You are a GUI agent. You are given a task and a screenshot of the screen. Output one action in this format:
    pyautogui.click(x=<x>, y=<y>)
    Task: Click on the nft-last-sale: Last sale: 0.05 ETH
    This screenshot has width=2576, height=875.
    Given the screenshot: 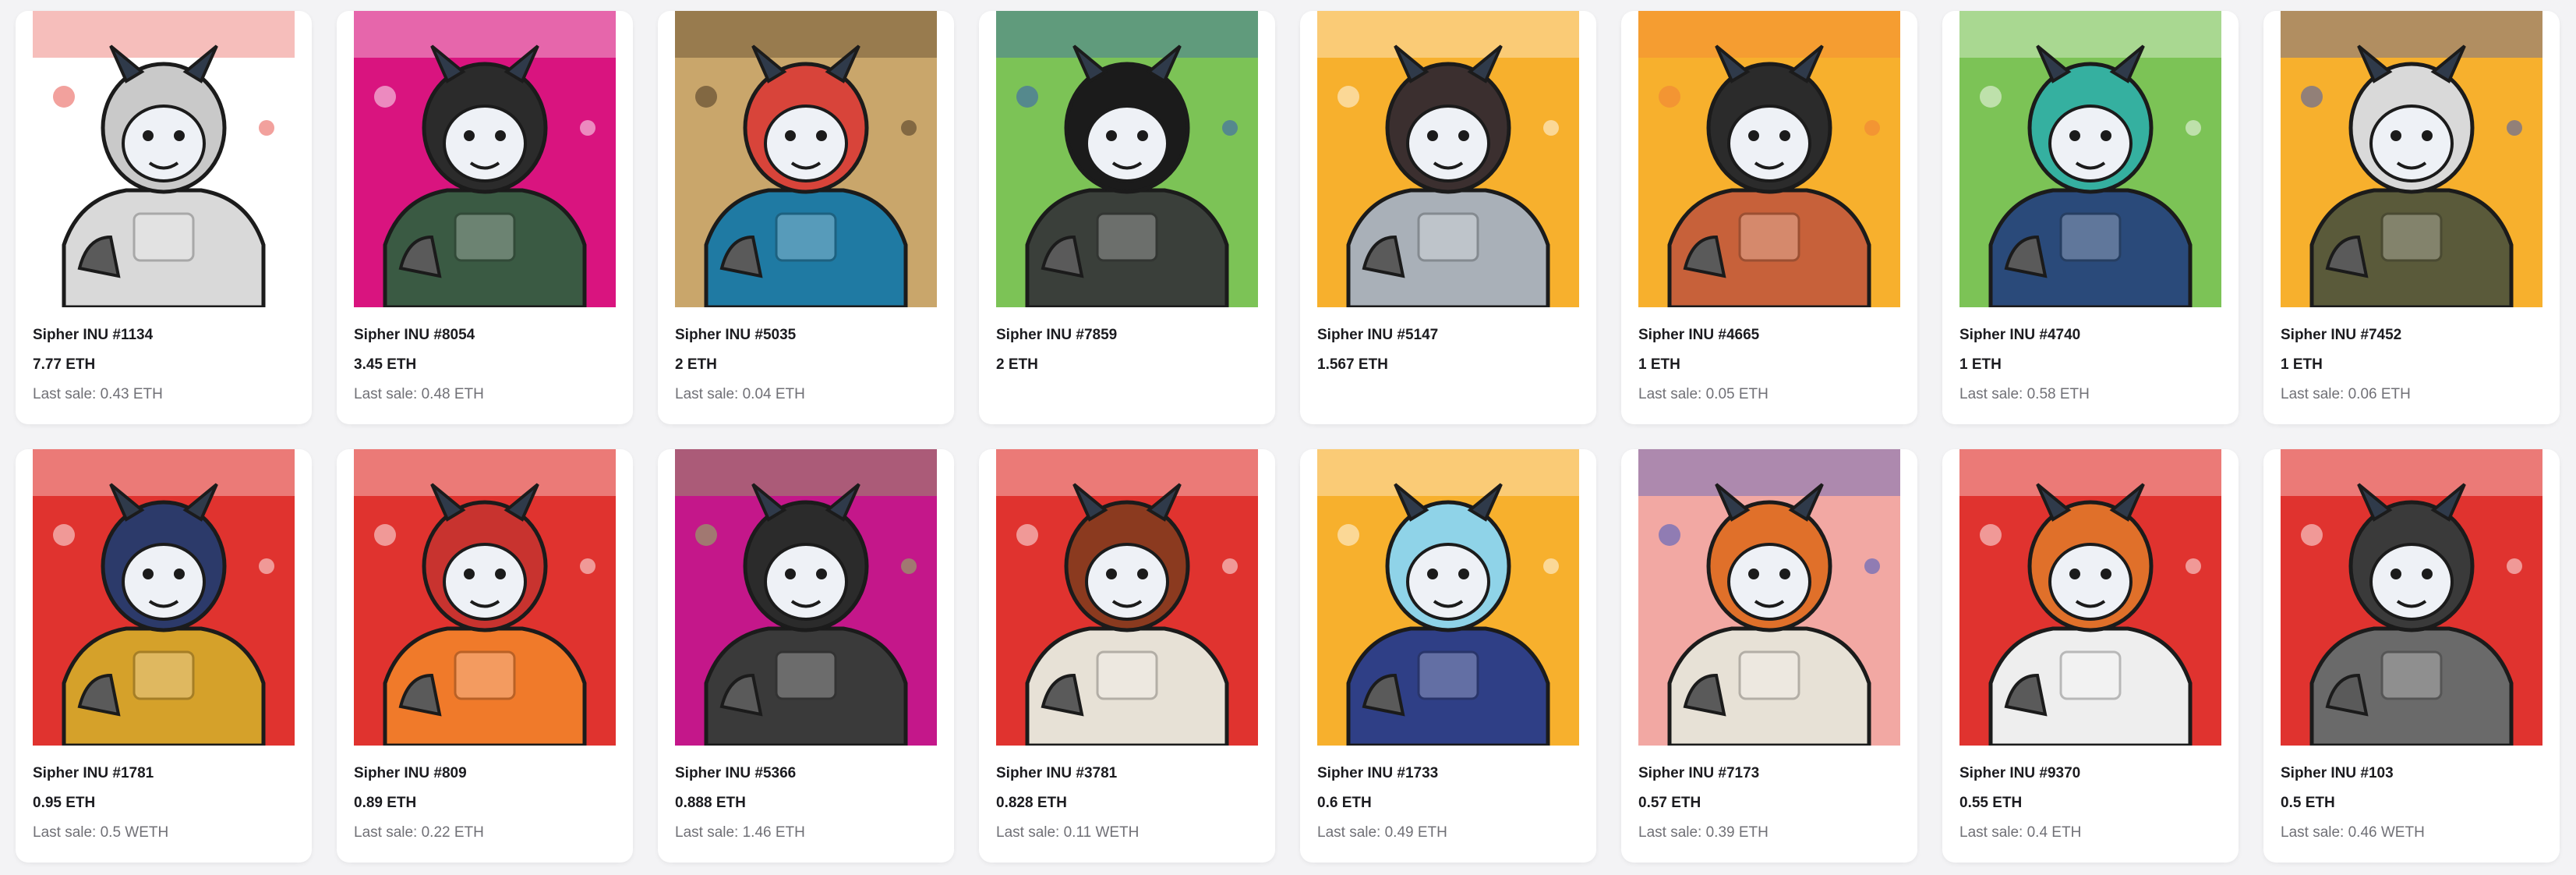 What is the action you would take?
    pyautogui.click(x=1703, y=394)
    